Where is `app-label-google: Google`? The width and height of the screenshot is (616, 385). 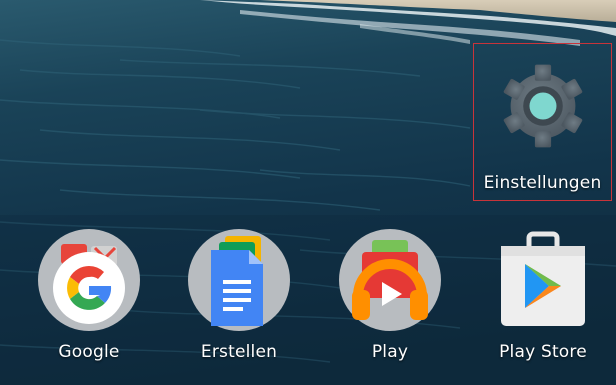
app-label-google: Google is located at coordinates (89, 352).